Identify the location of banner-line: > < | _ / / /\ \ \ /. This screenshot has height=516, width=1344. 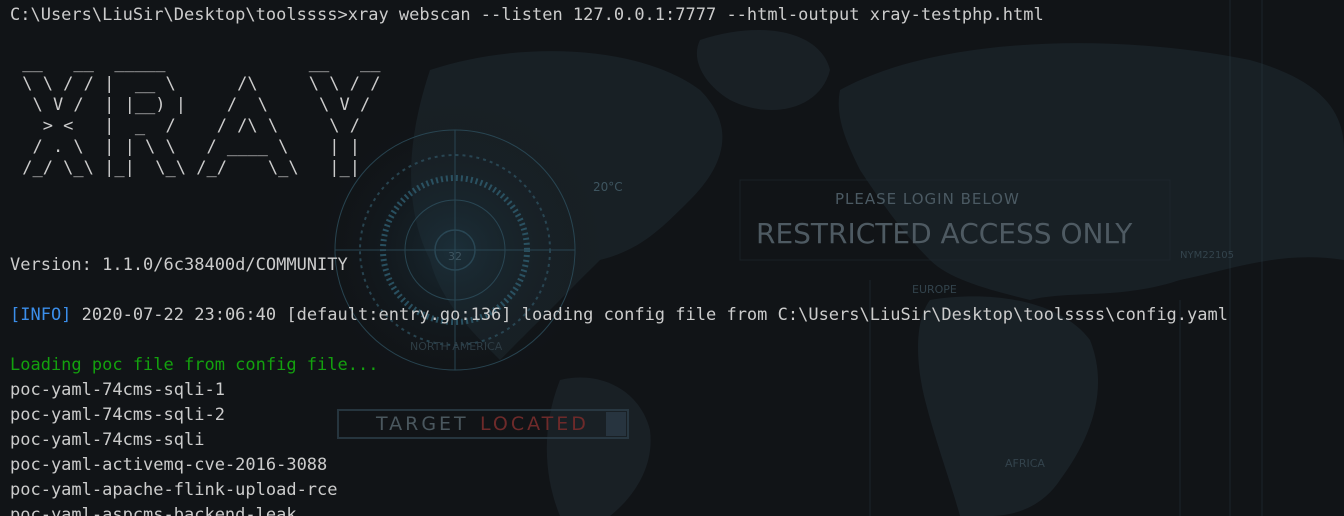
(196, 126).